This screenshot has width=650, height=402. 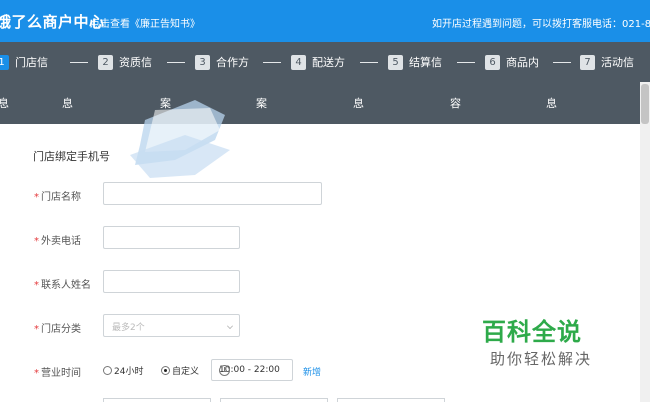 What do you see at coordinates (62, 285) in the screenshot?
I see `contact-name-label: * 联系人姓名` at bounding box center [62, 285].